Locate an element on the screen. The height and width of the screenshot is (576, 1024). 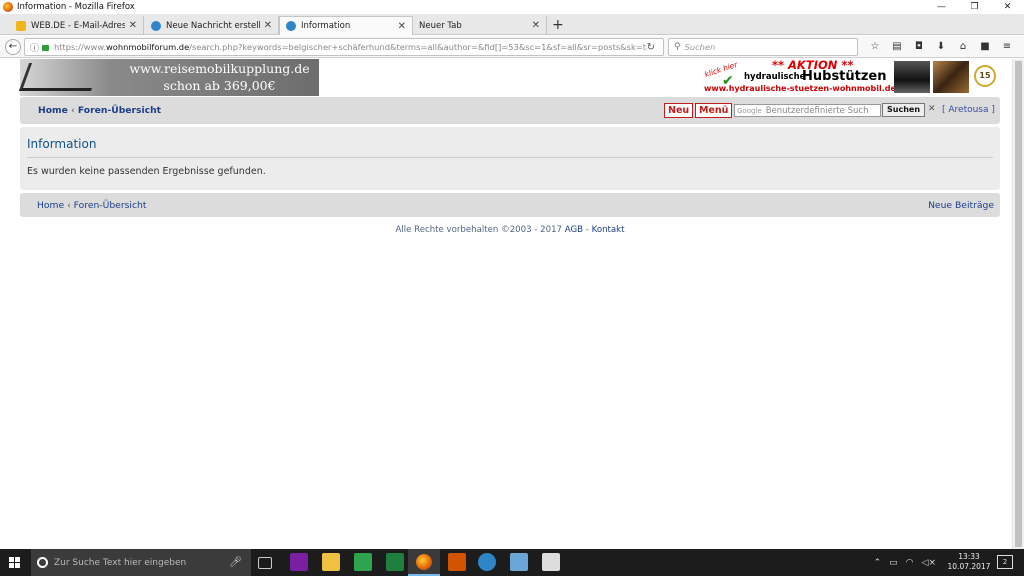
new-tab-button: + is located at coordinates (558, 25).